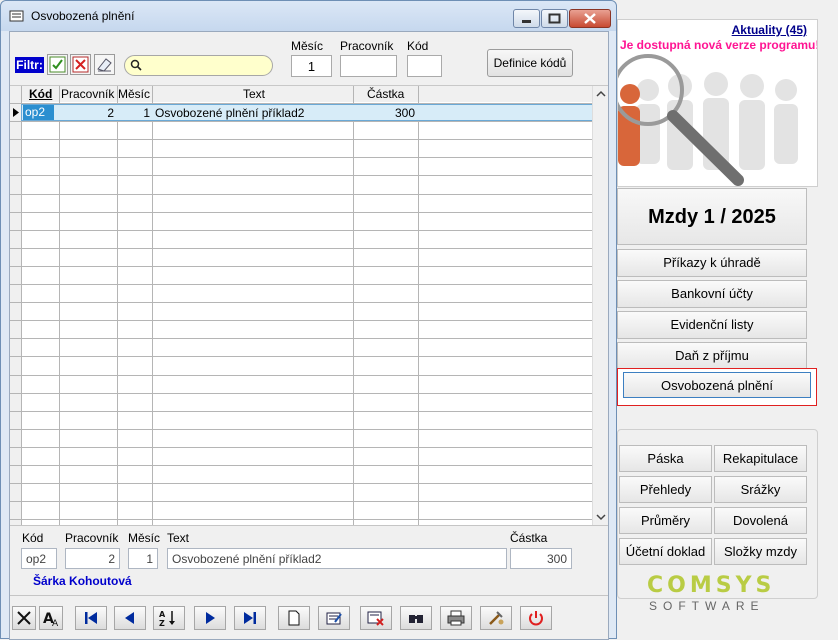 The image size is (838, 640). I want to click on people-magnifier-illustration, so click(708, 120).